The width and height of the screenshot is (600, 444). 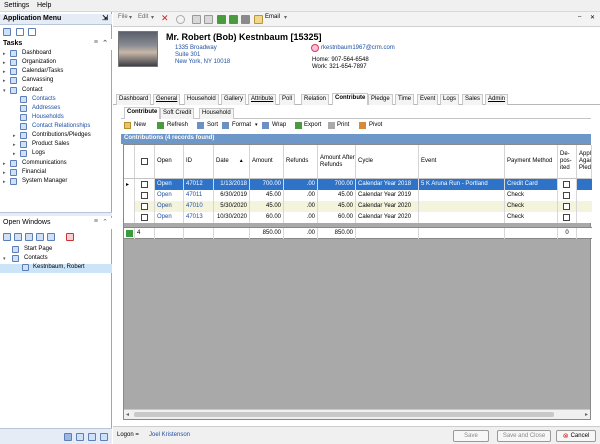 What do you see at coordinates (531, 162) in the screenshot?
I see `col-header-payment-method: Payment Method` at bounding box center [531, 162].